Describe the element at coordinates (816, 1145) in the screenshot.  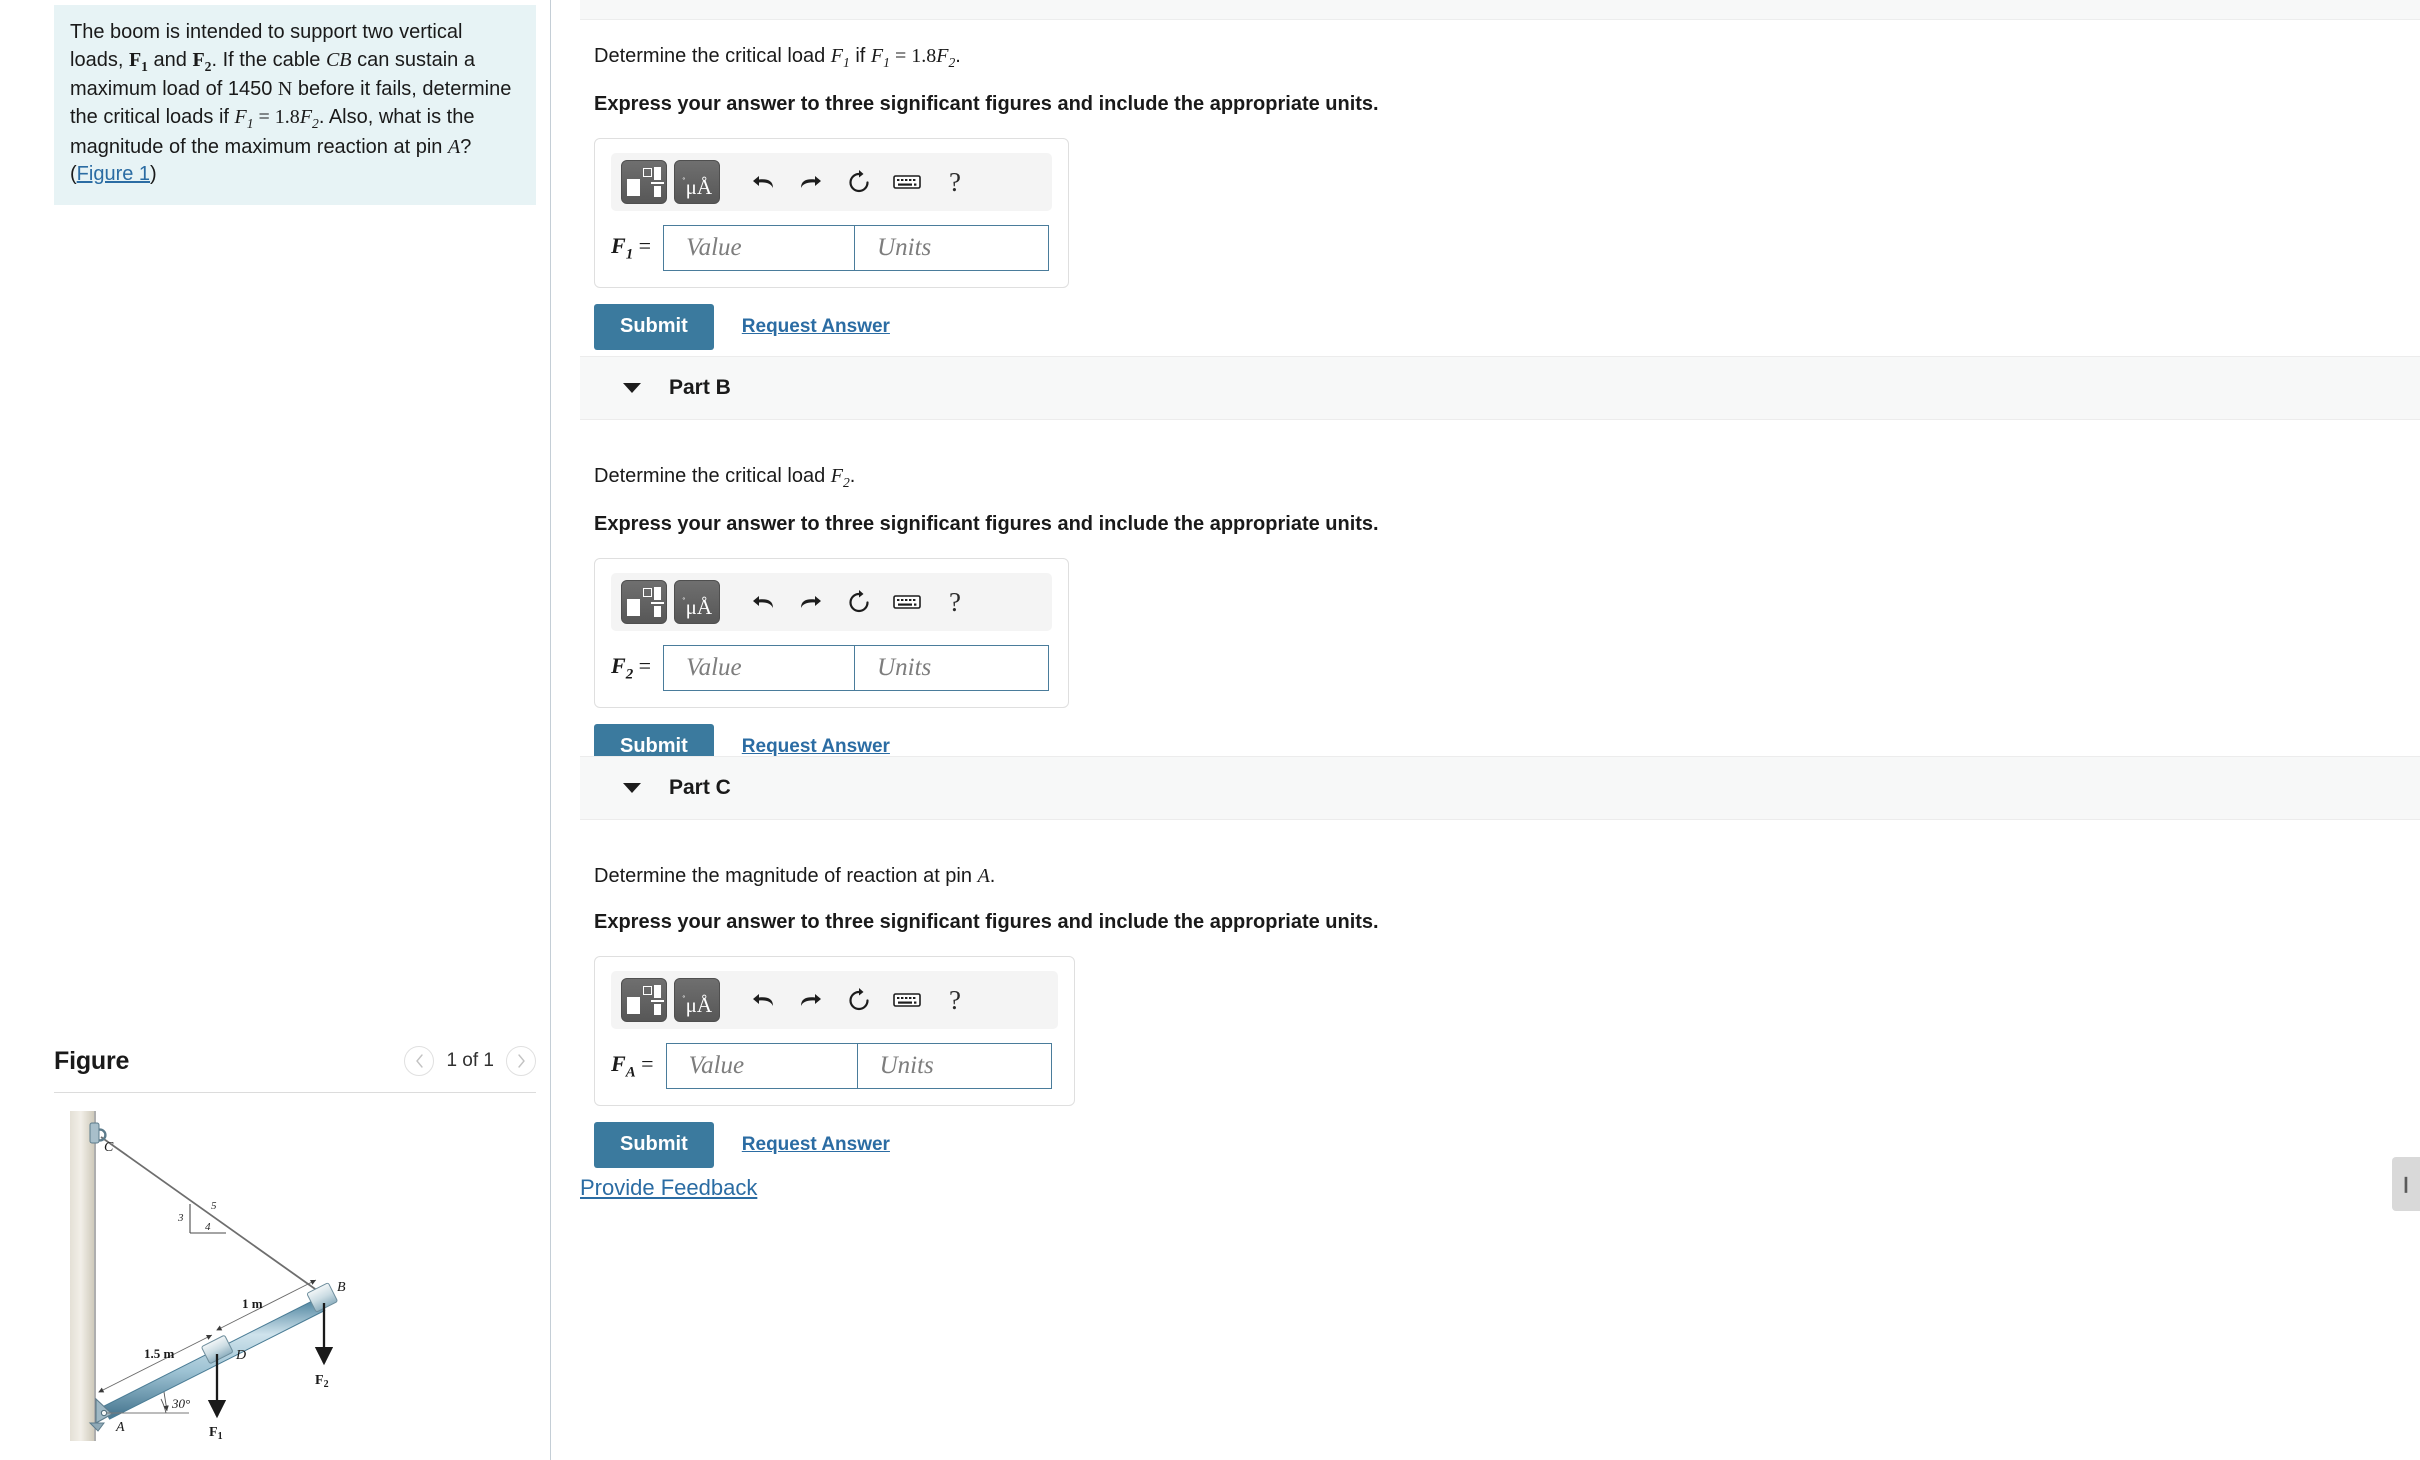
I see `part-c-request-answer-link: Request Answer` at that location.